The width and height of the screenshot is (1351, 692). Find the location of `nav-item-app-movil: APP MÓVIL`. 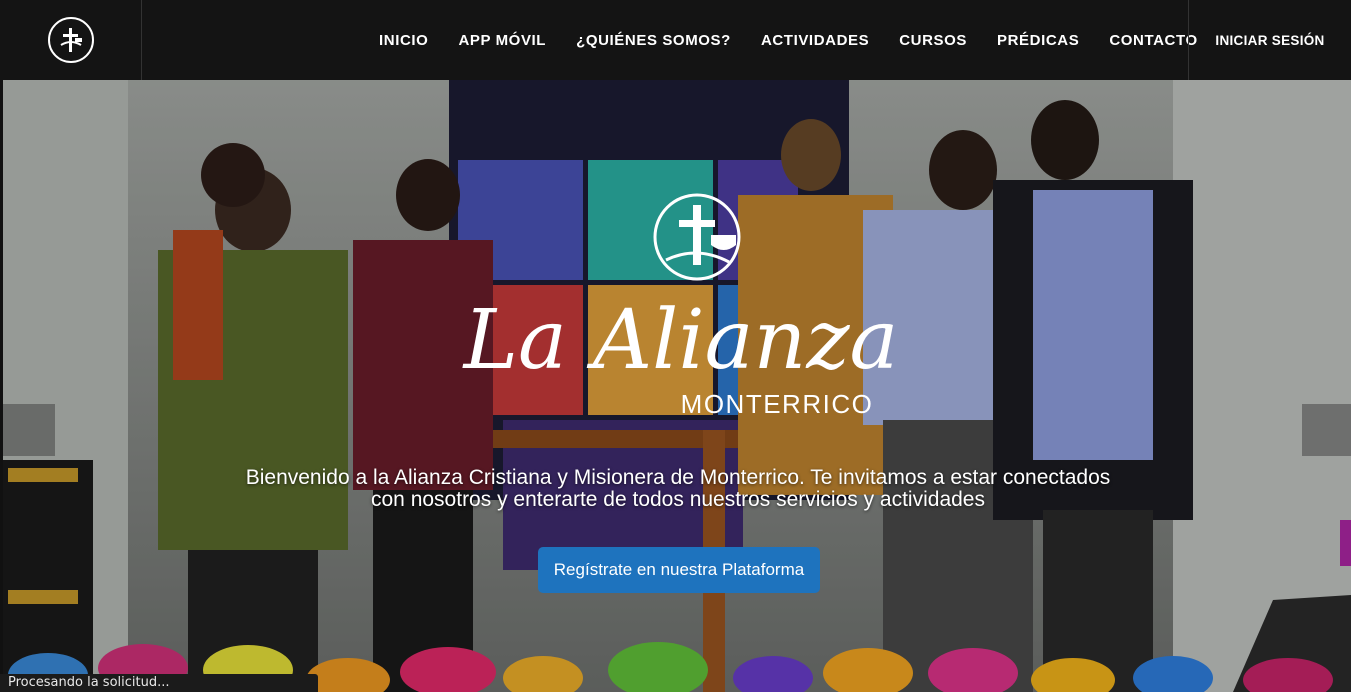

nav-item-app-movil: APP MÓVIL is located at coordinates (502, 40).